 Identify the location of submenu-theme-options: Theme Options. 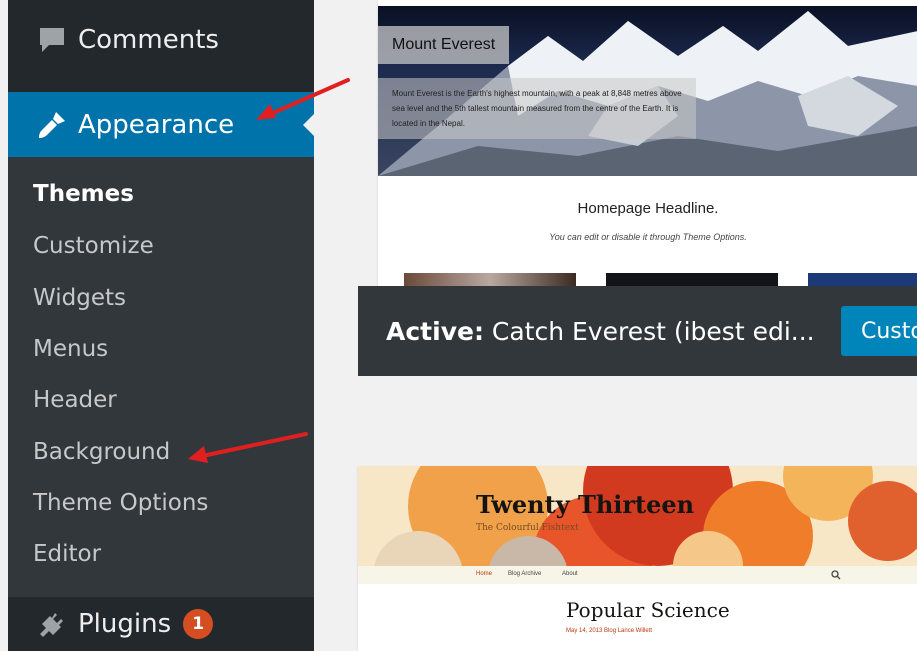
(120, 503).